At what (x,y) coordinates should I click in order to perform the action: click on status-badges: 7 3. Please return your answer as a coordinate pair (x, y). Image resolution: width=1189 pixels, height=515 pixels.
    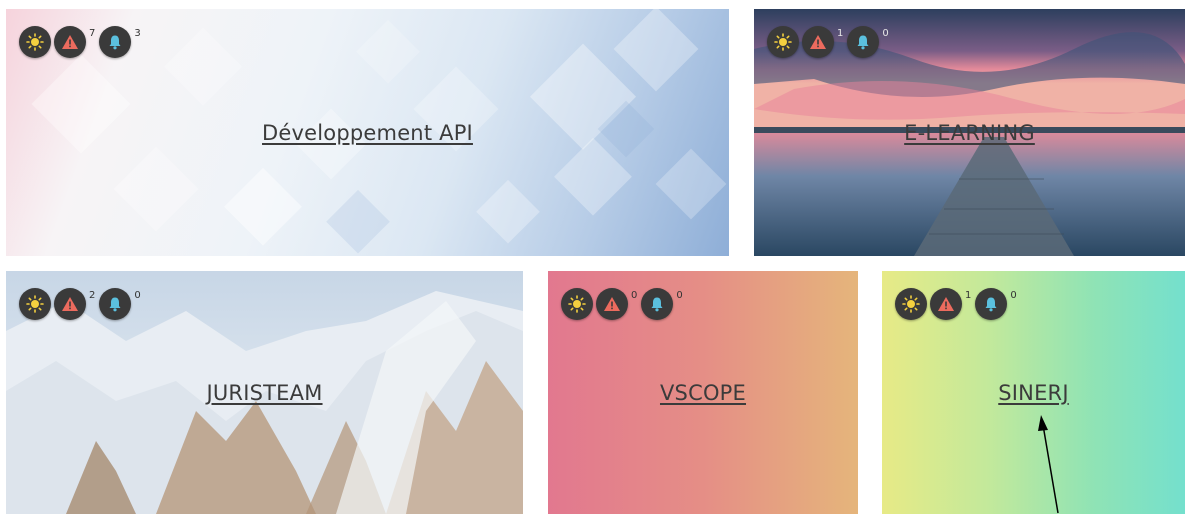
    Looking at the image, I should click on (82, 42).